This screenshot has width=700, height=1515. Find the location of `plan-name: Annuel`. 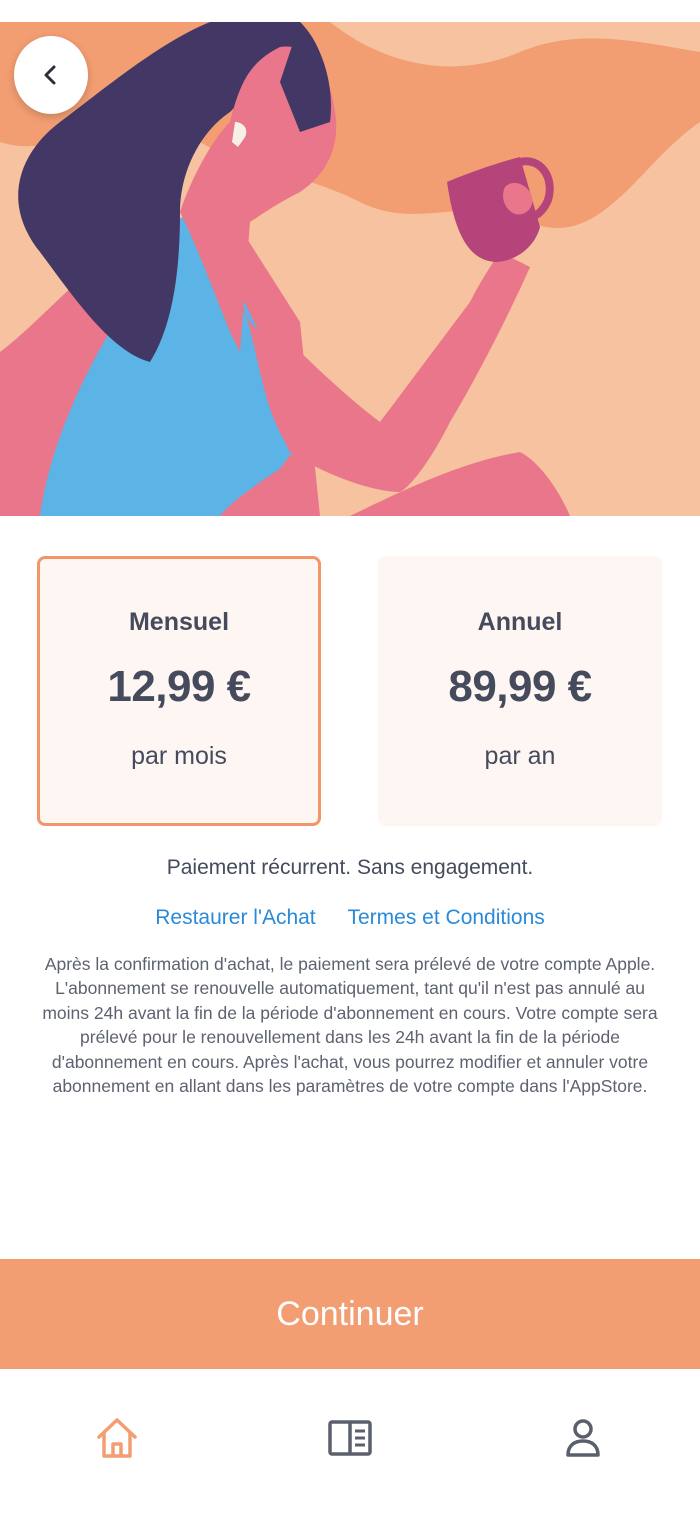

plan-name: Annuel is located at coordinates (520, 622).